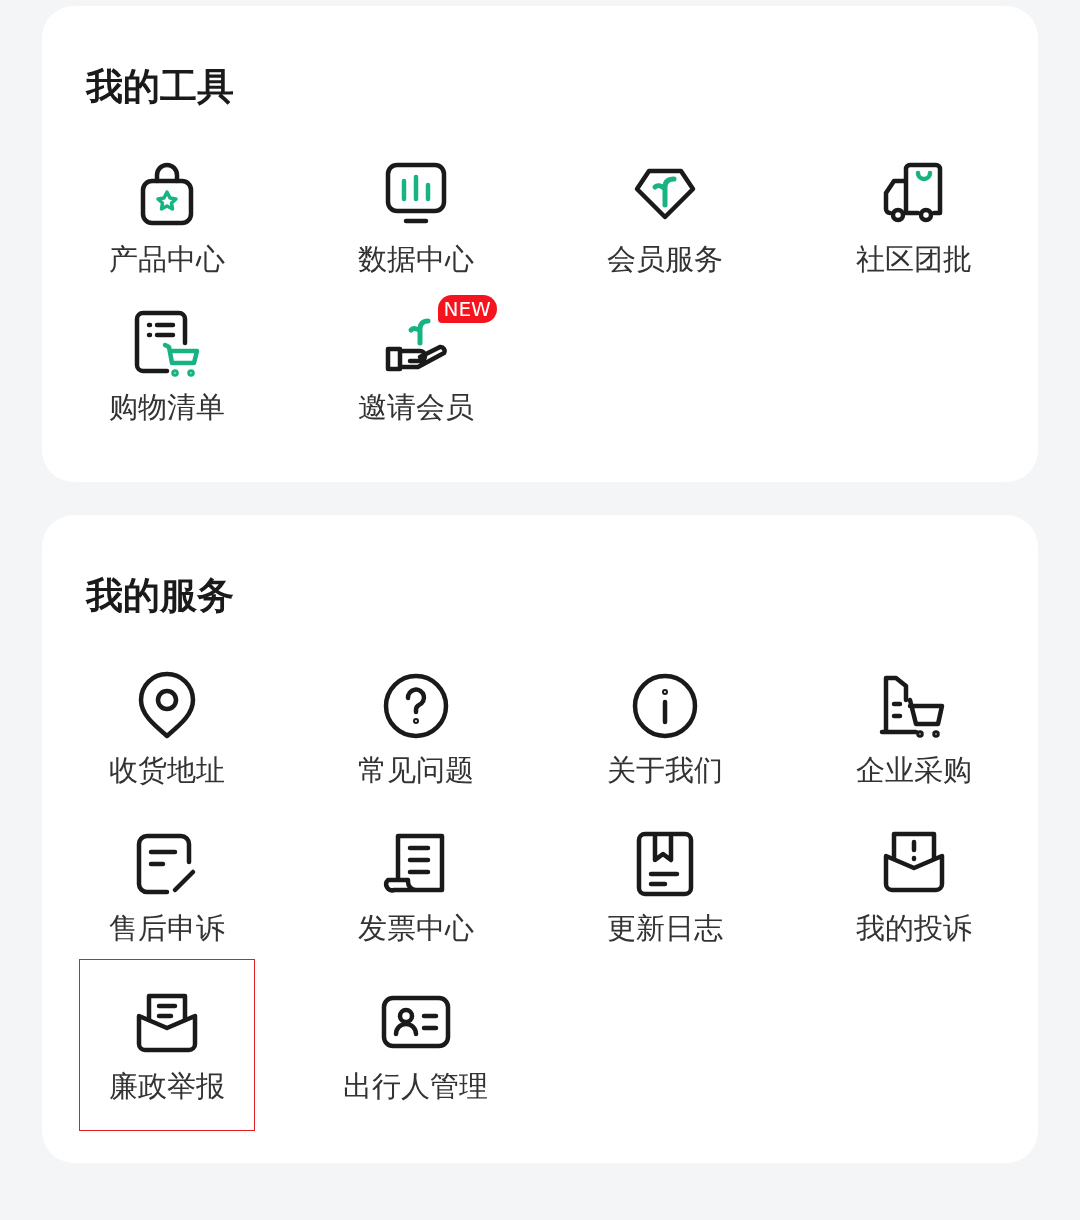 The height and width of the screenshot is (1220, 1080). I want to click on new-badge: NEW, so click(467, 309).